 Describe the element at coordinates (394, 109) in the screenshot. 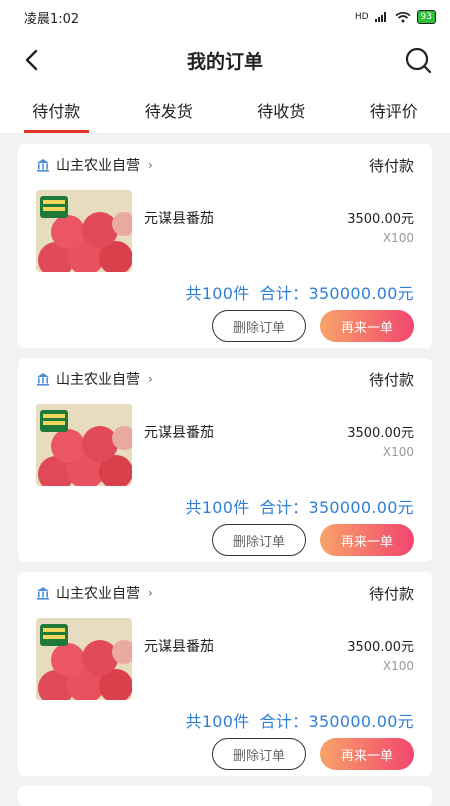

I see `tab-pending-review: 待评价` at that location.